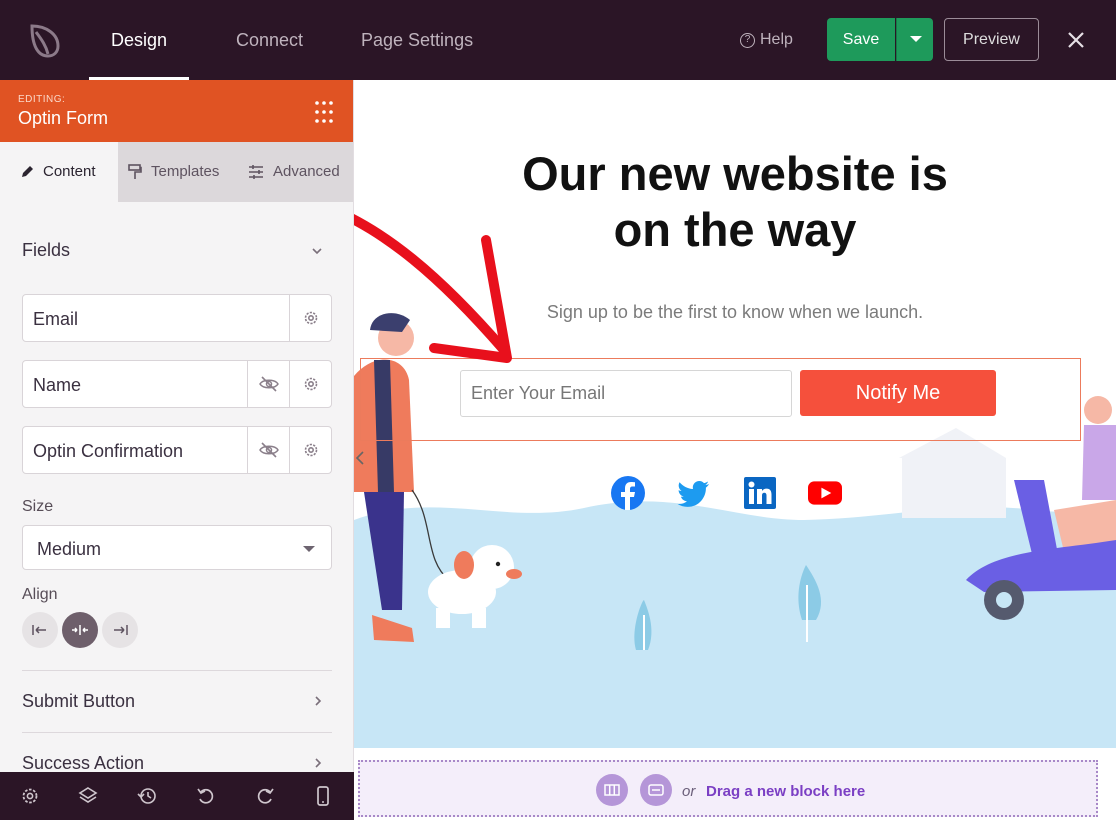  I want to click on align-center-icon, so click(80, 630).